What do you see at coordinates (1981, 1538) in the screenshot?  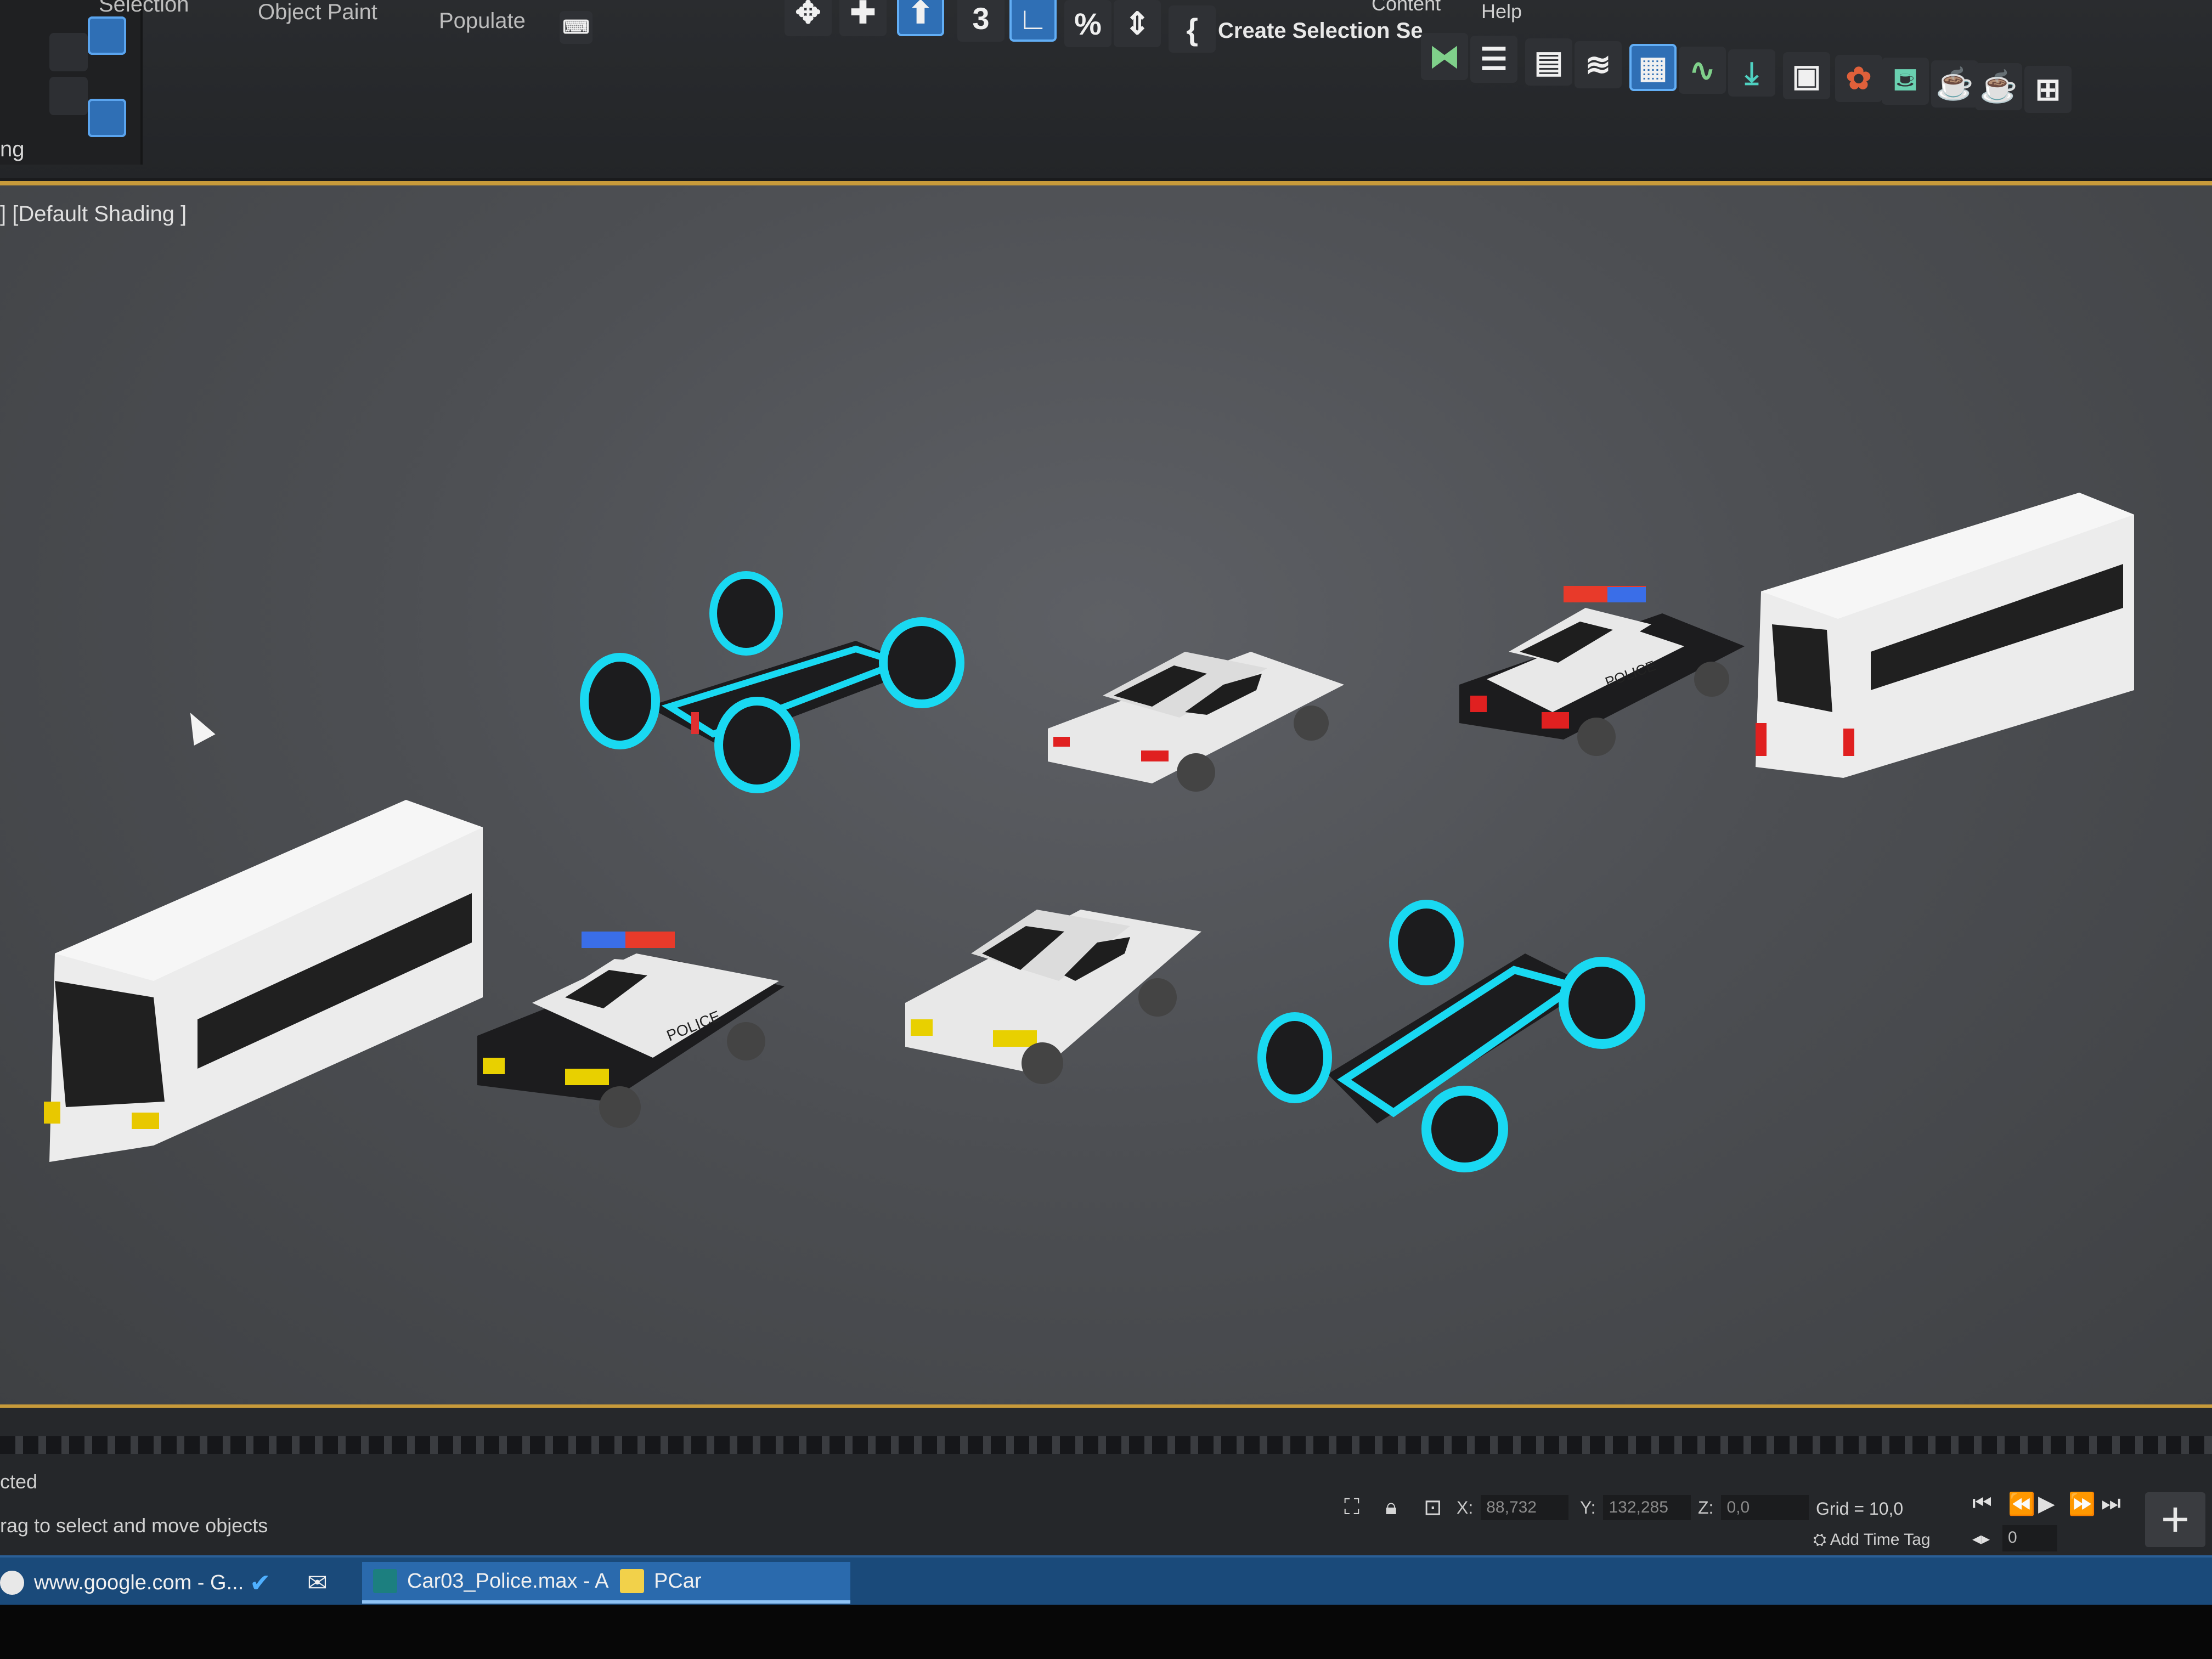 I see `key-mode-icon: ◂▸` at bounding box center [1981, 1538].